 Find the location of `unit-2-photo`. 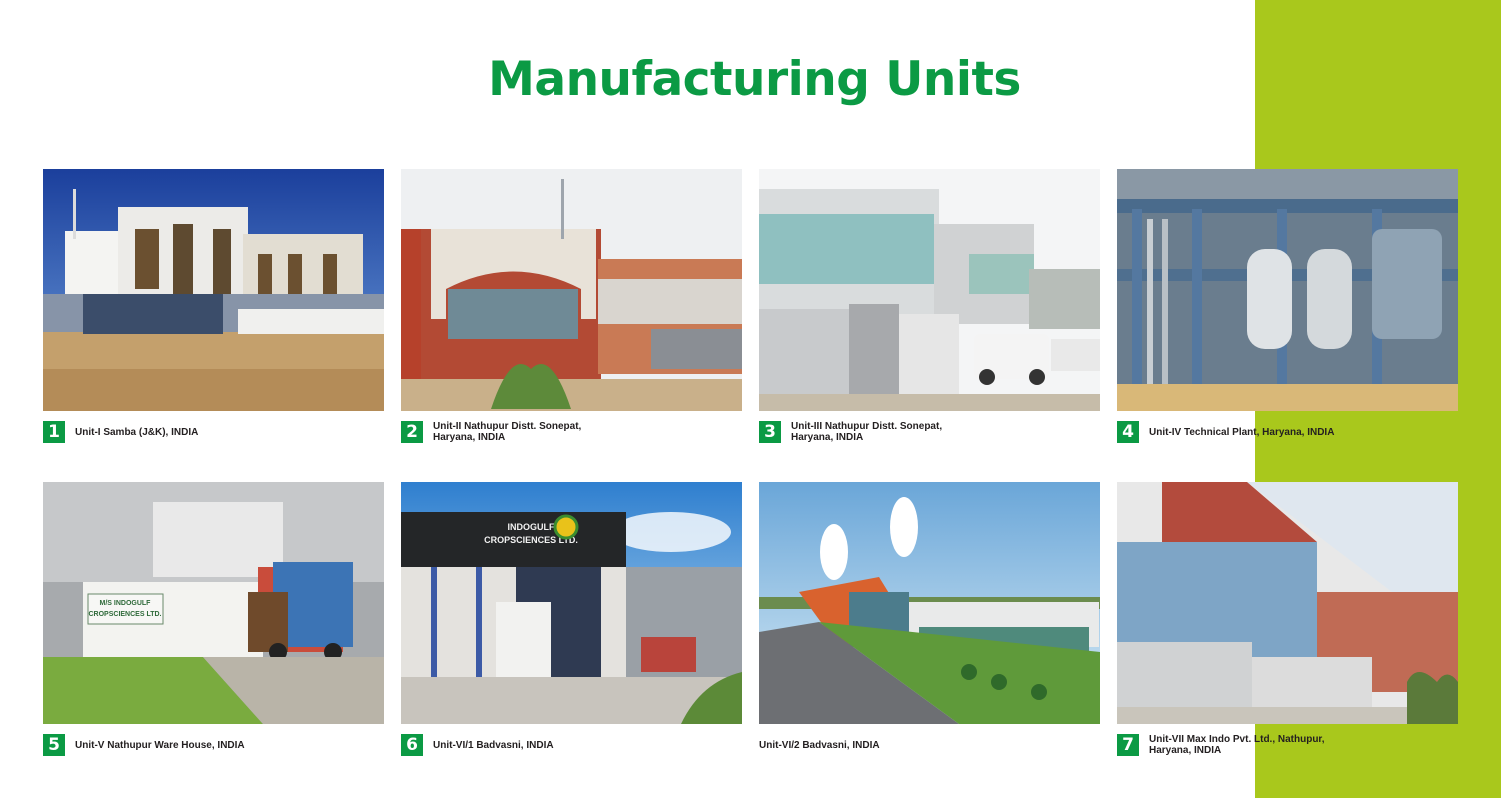

unit-2-photo is located at coordinates (571, 290).